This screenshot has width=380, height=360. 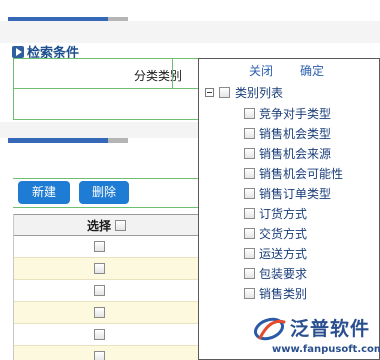 I want to click on tree-root-label: 类别列表, so click(x=259, y=93).